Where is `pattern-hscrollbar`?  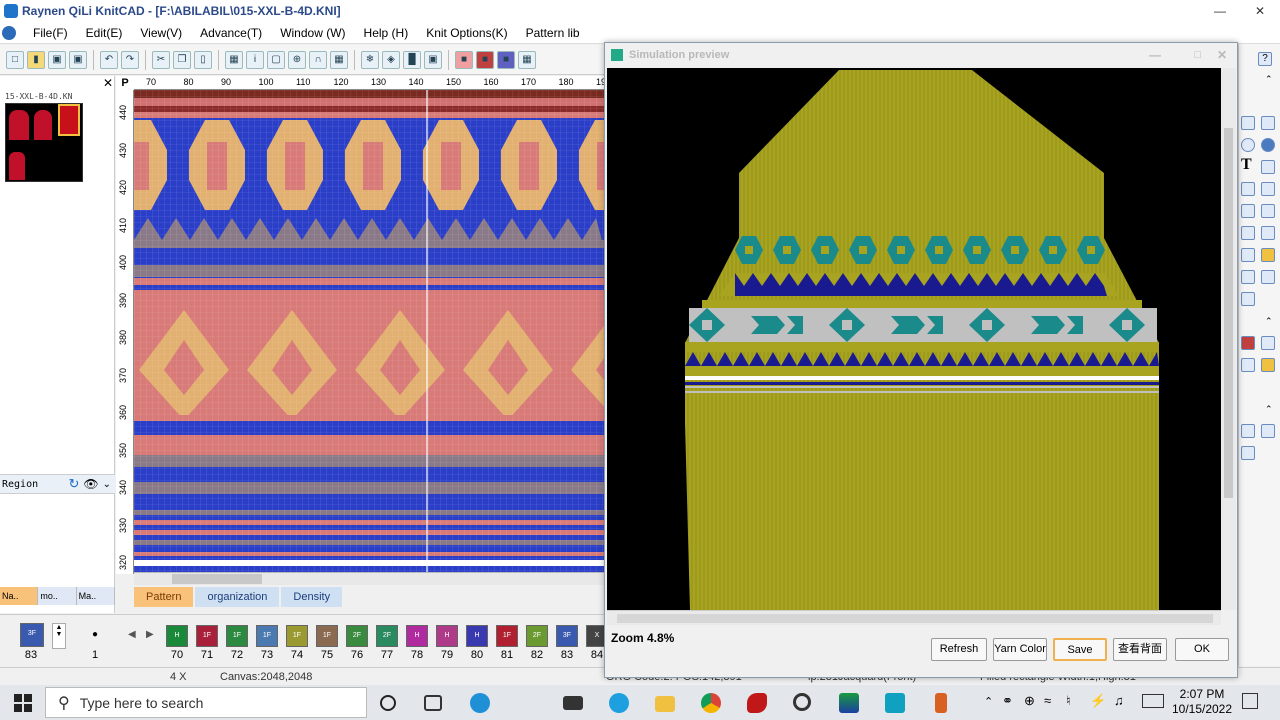
pattern-hscrollbar is located at coordinates (369, 578).